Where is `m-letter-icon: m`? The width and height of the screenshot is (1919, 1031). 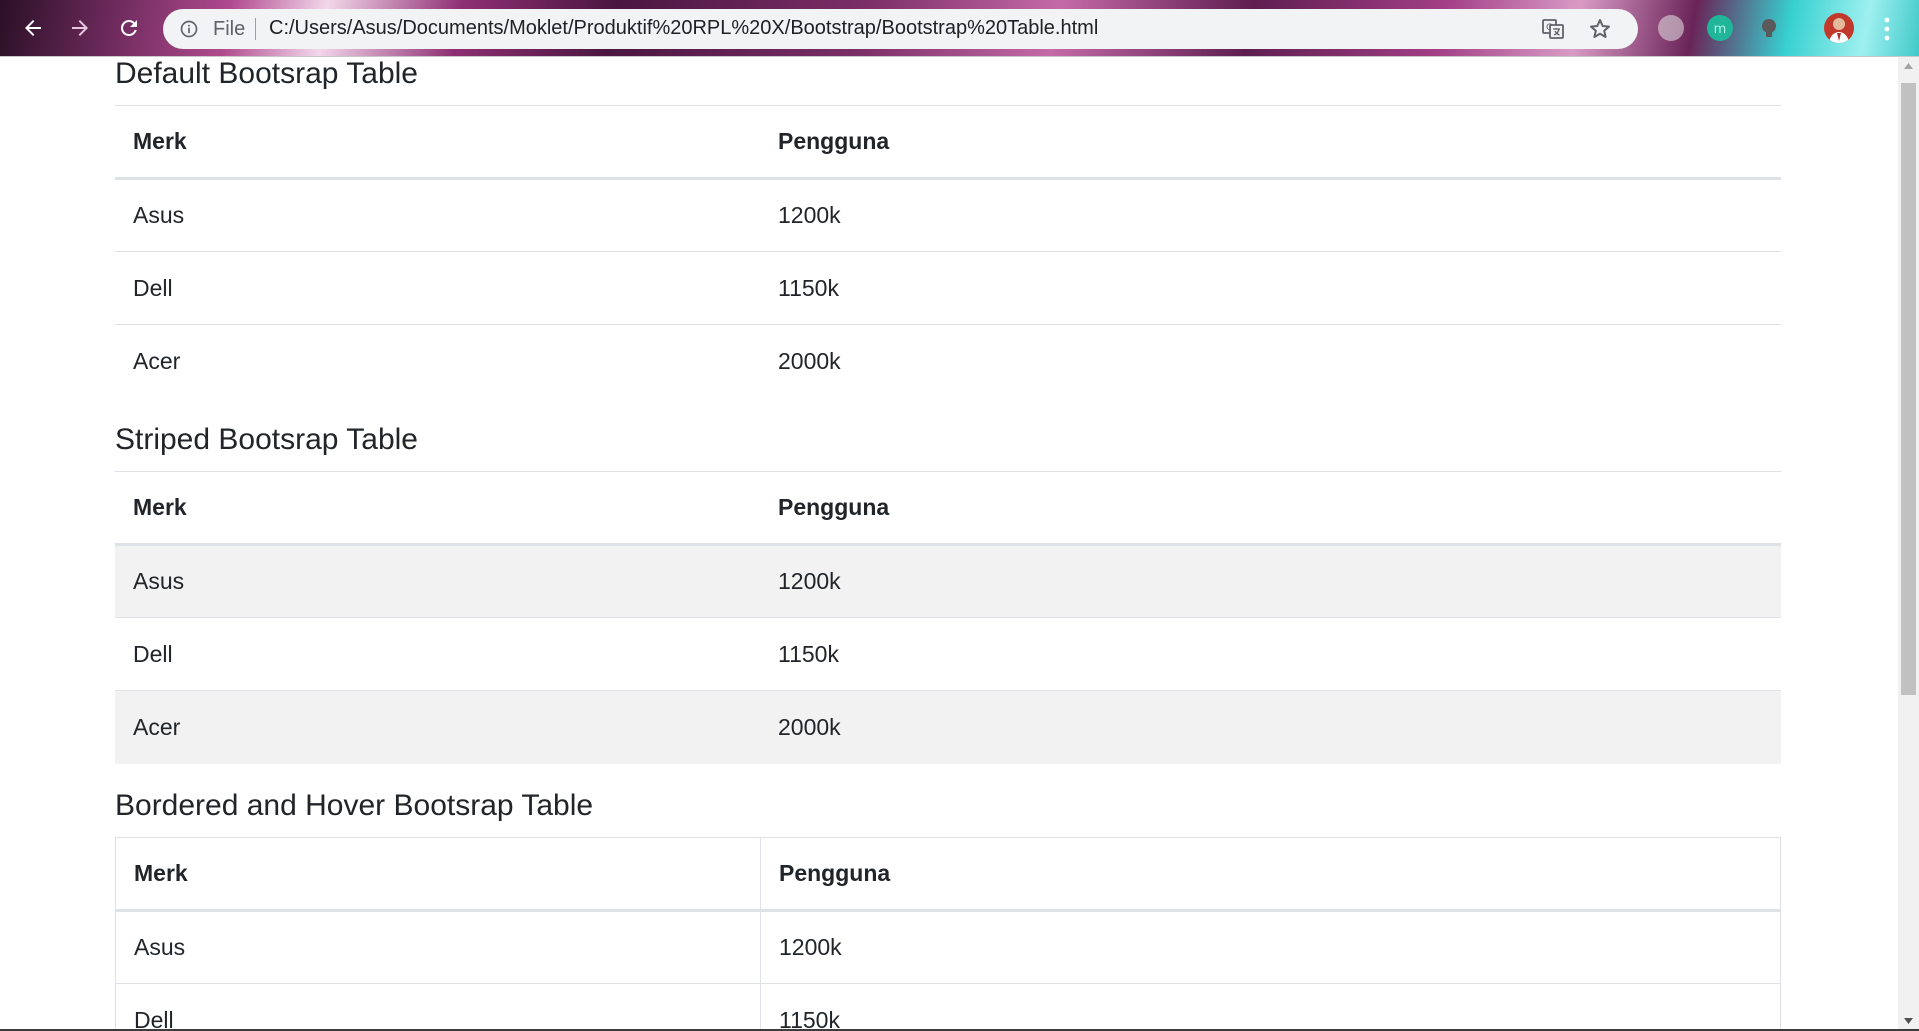 m-letter-icon: m is located at coordinates (1720, 29).